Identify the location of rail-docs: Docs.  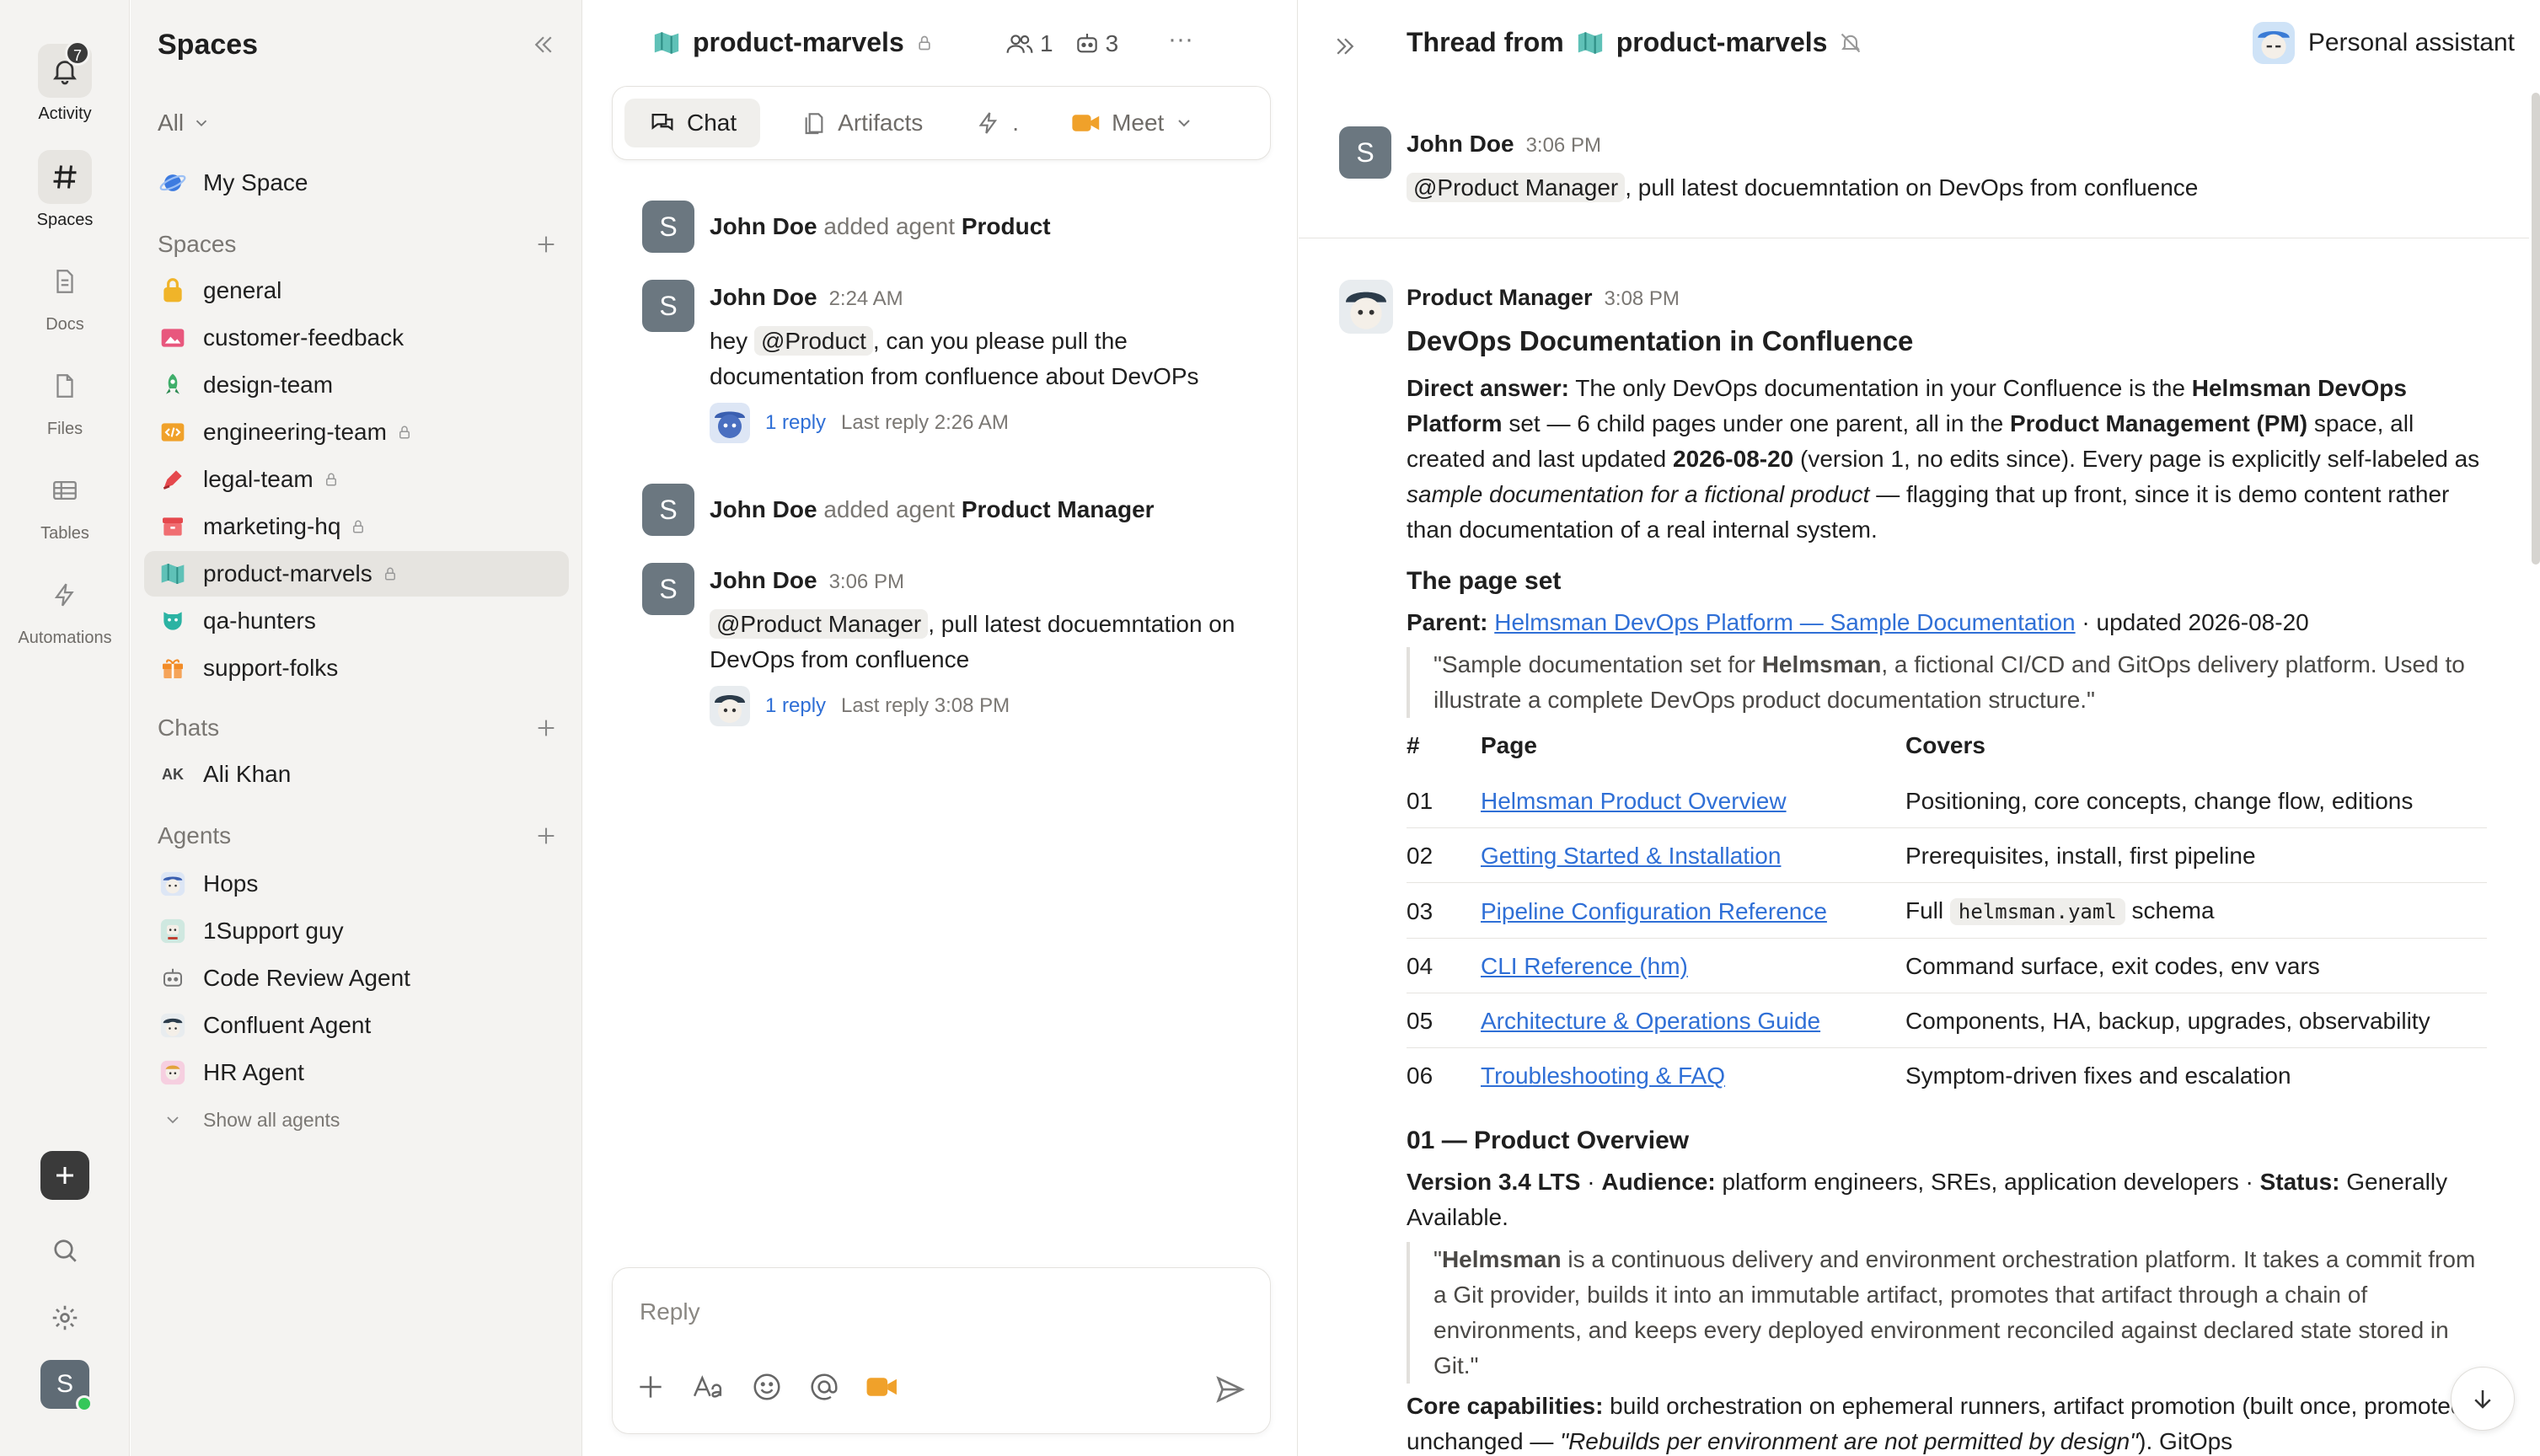
(65, 294).